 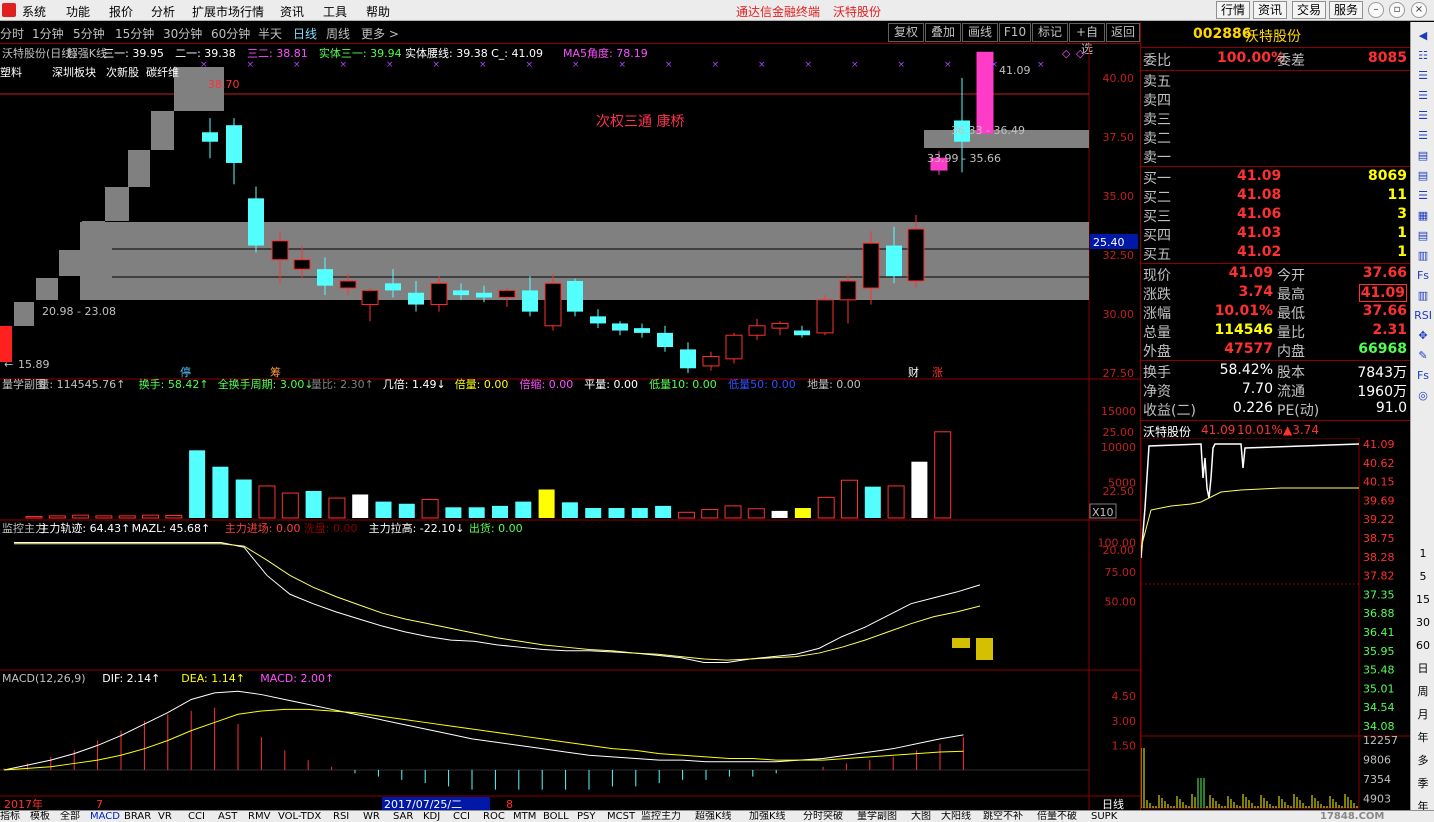 I want to click on indicator-tab: VR, so click(x=165, y=816).